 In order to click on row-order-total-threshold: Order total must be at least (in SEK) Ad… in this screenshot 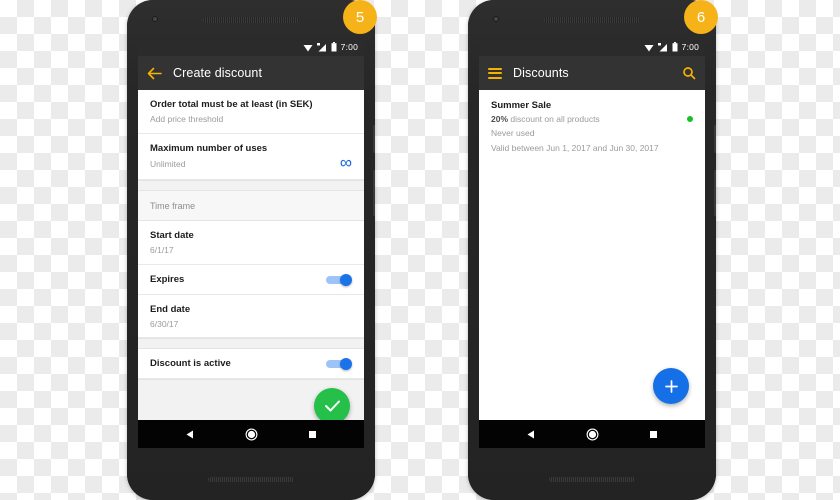, I will do `click(251, 112)`.